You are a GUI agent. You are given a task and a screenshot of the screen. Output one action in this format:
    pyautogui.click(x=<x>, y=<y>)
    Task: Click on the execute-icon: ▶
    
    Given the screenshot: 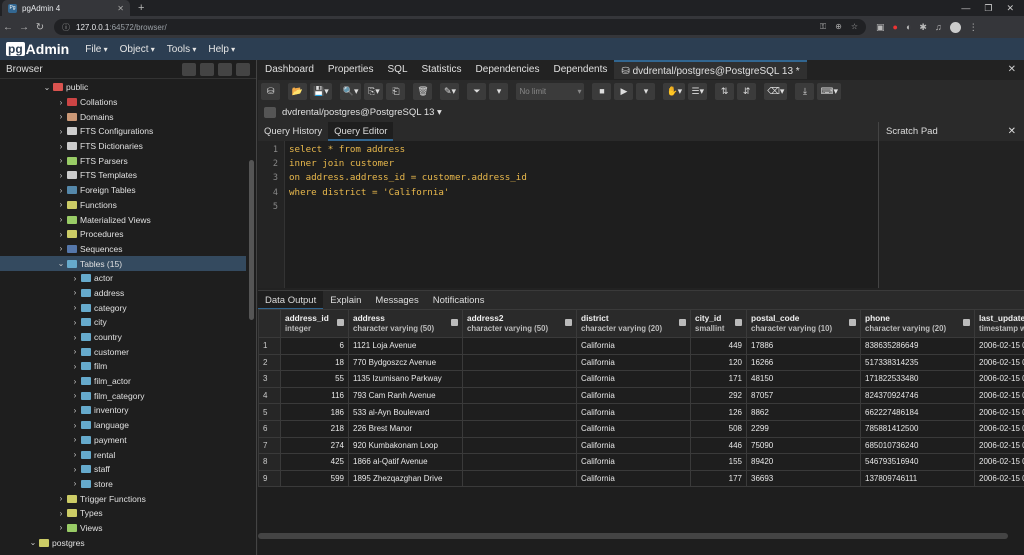 What is the action you would take?
    pyautogui.click(x=624, y=91)
    